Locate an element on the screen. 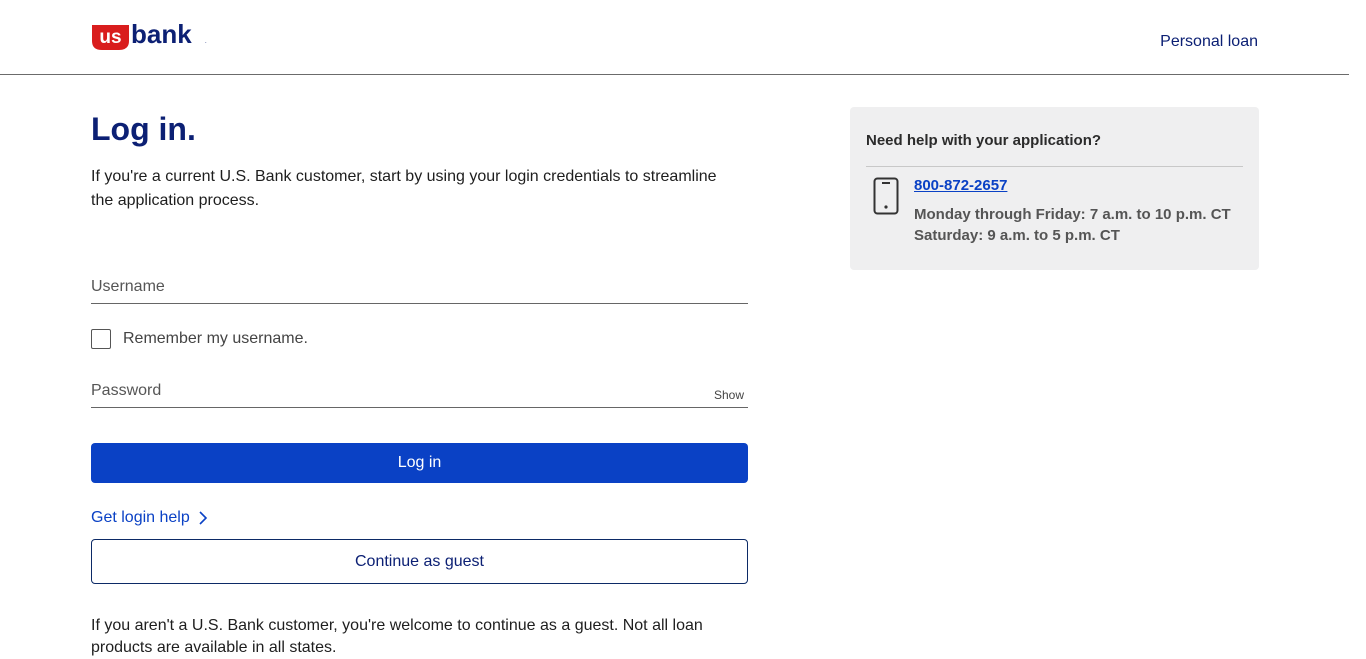 This screenshot has width=1366, height=659. usbank-logo-icon: us bank . is located at coordinates (149, 34).